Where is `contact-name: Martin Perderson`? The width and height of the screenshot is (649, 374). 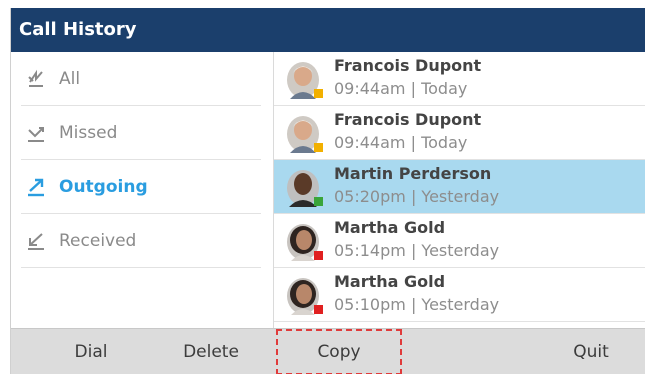 contact-name: Martin Perderson is located at coordinates (413, 173).